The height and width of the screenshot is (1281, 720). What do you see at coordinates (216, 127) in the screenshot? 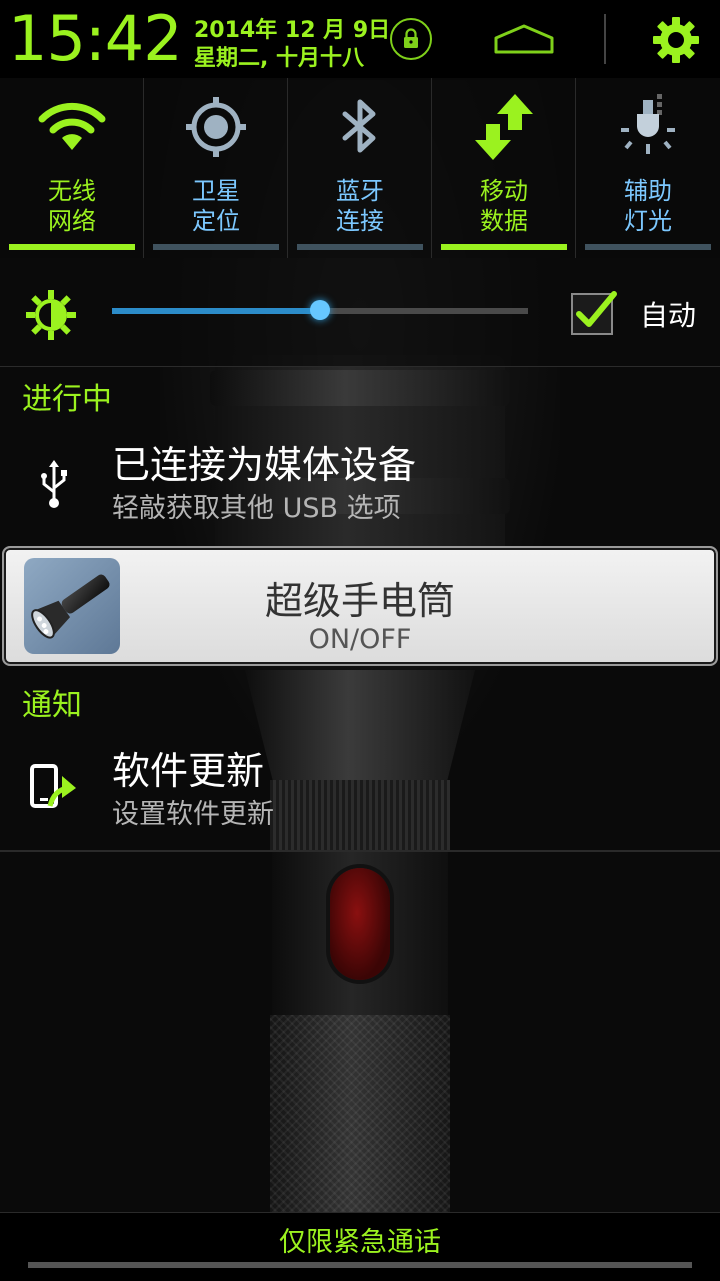
I see `gps-icon` at bounding box center [216, 127].